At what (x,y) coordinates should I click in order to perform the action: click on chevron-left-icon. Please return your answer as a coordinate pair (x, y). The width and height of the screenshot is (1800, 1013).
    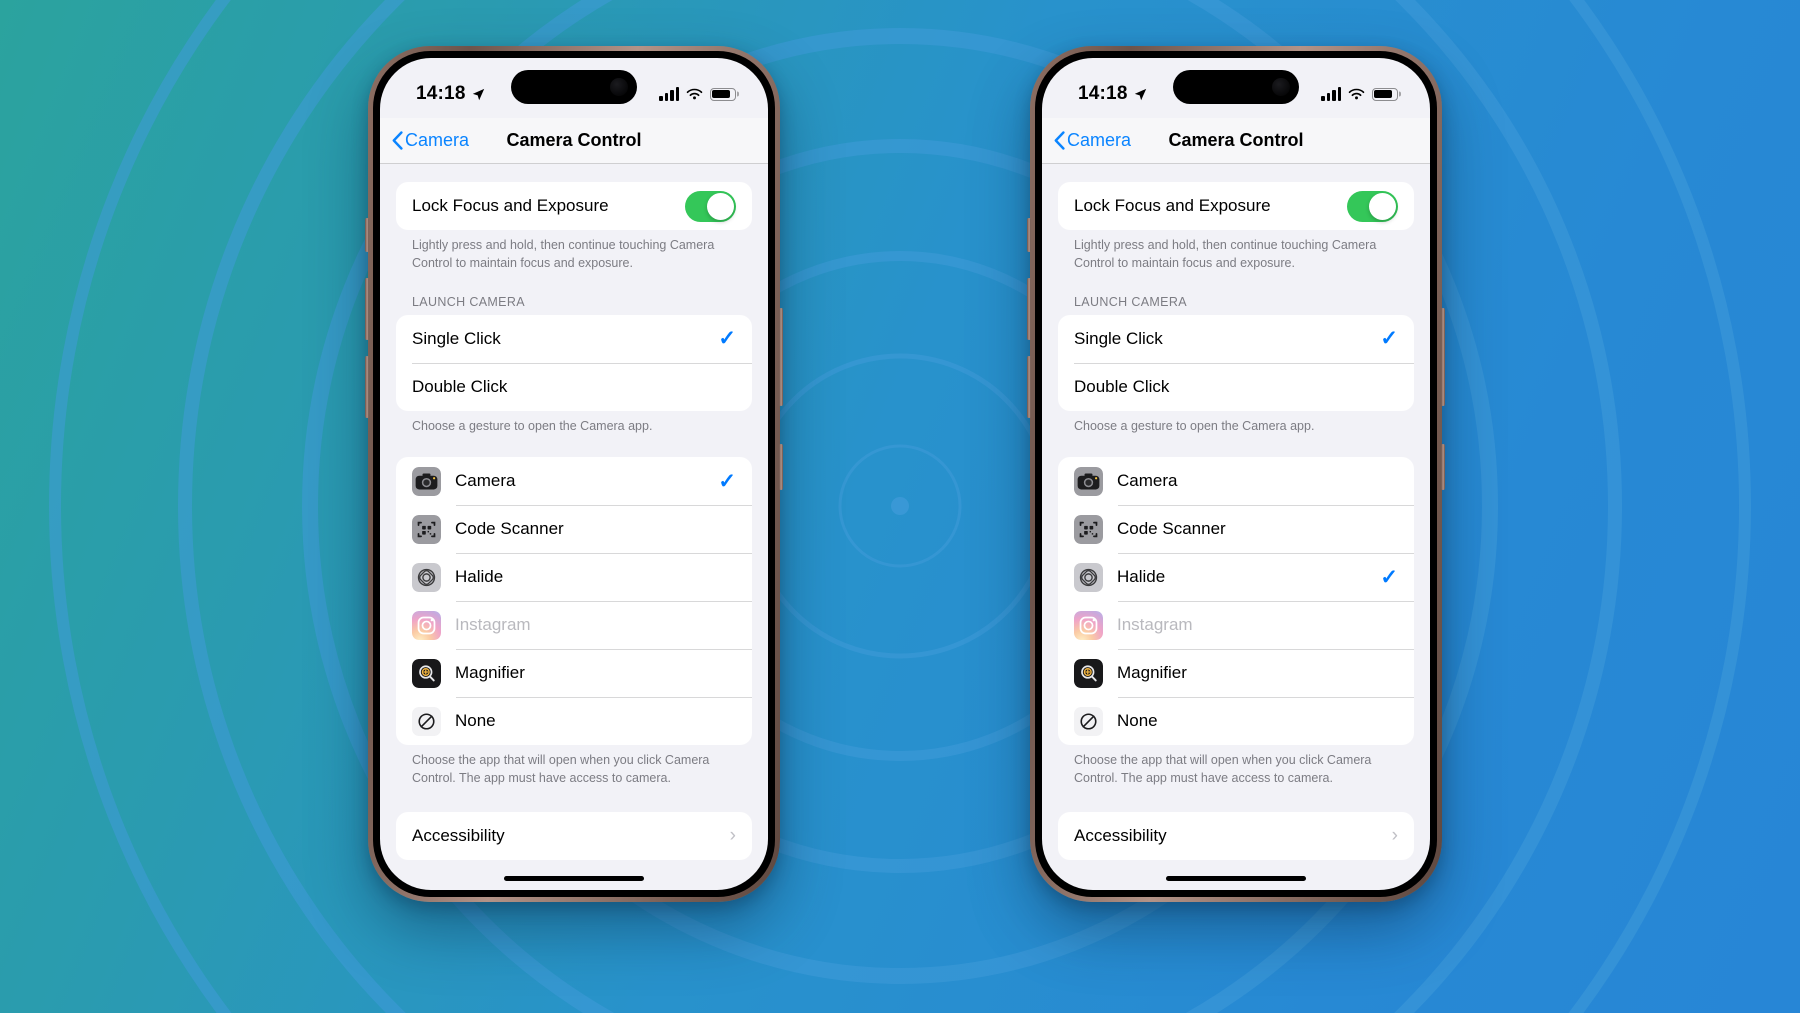
    Looking at the image, I should click on (397, 140).